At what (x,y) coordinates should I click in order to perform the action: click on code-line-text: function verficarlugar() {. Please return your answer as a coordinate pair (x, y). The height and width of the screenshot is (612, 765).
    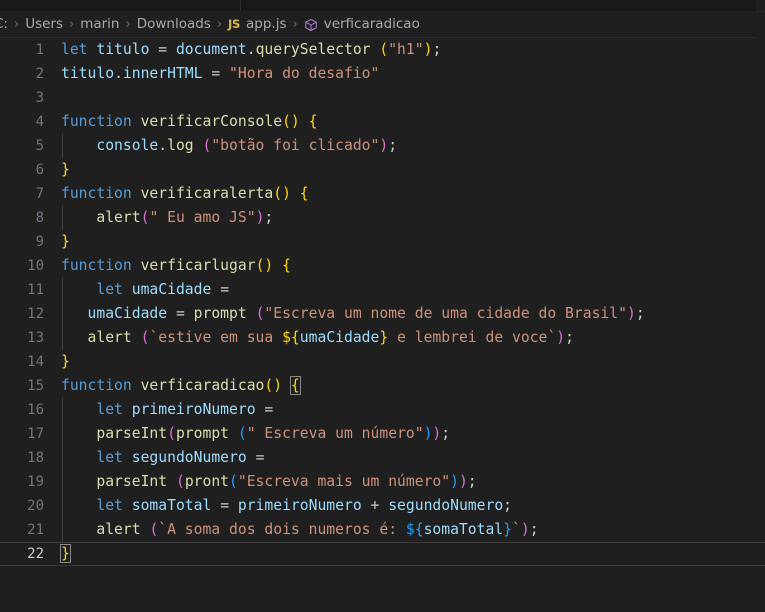
    Looking at the image, I should click on (176, 265).